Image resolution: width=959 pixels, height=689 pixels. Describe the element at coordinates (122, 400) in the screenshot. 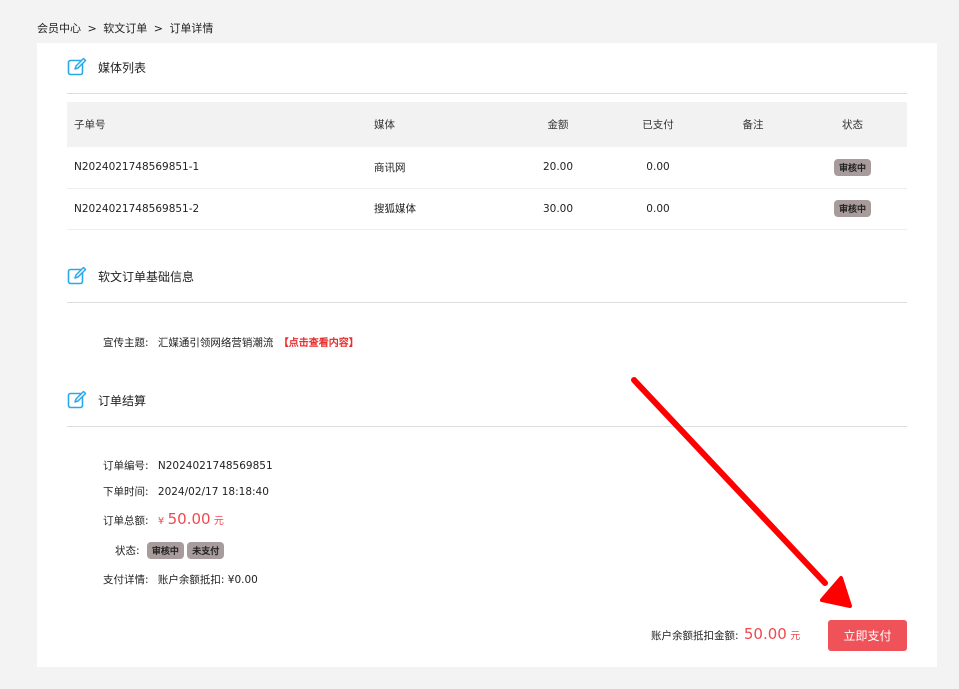

I see `section-title: 订单结算` at that location.